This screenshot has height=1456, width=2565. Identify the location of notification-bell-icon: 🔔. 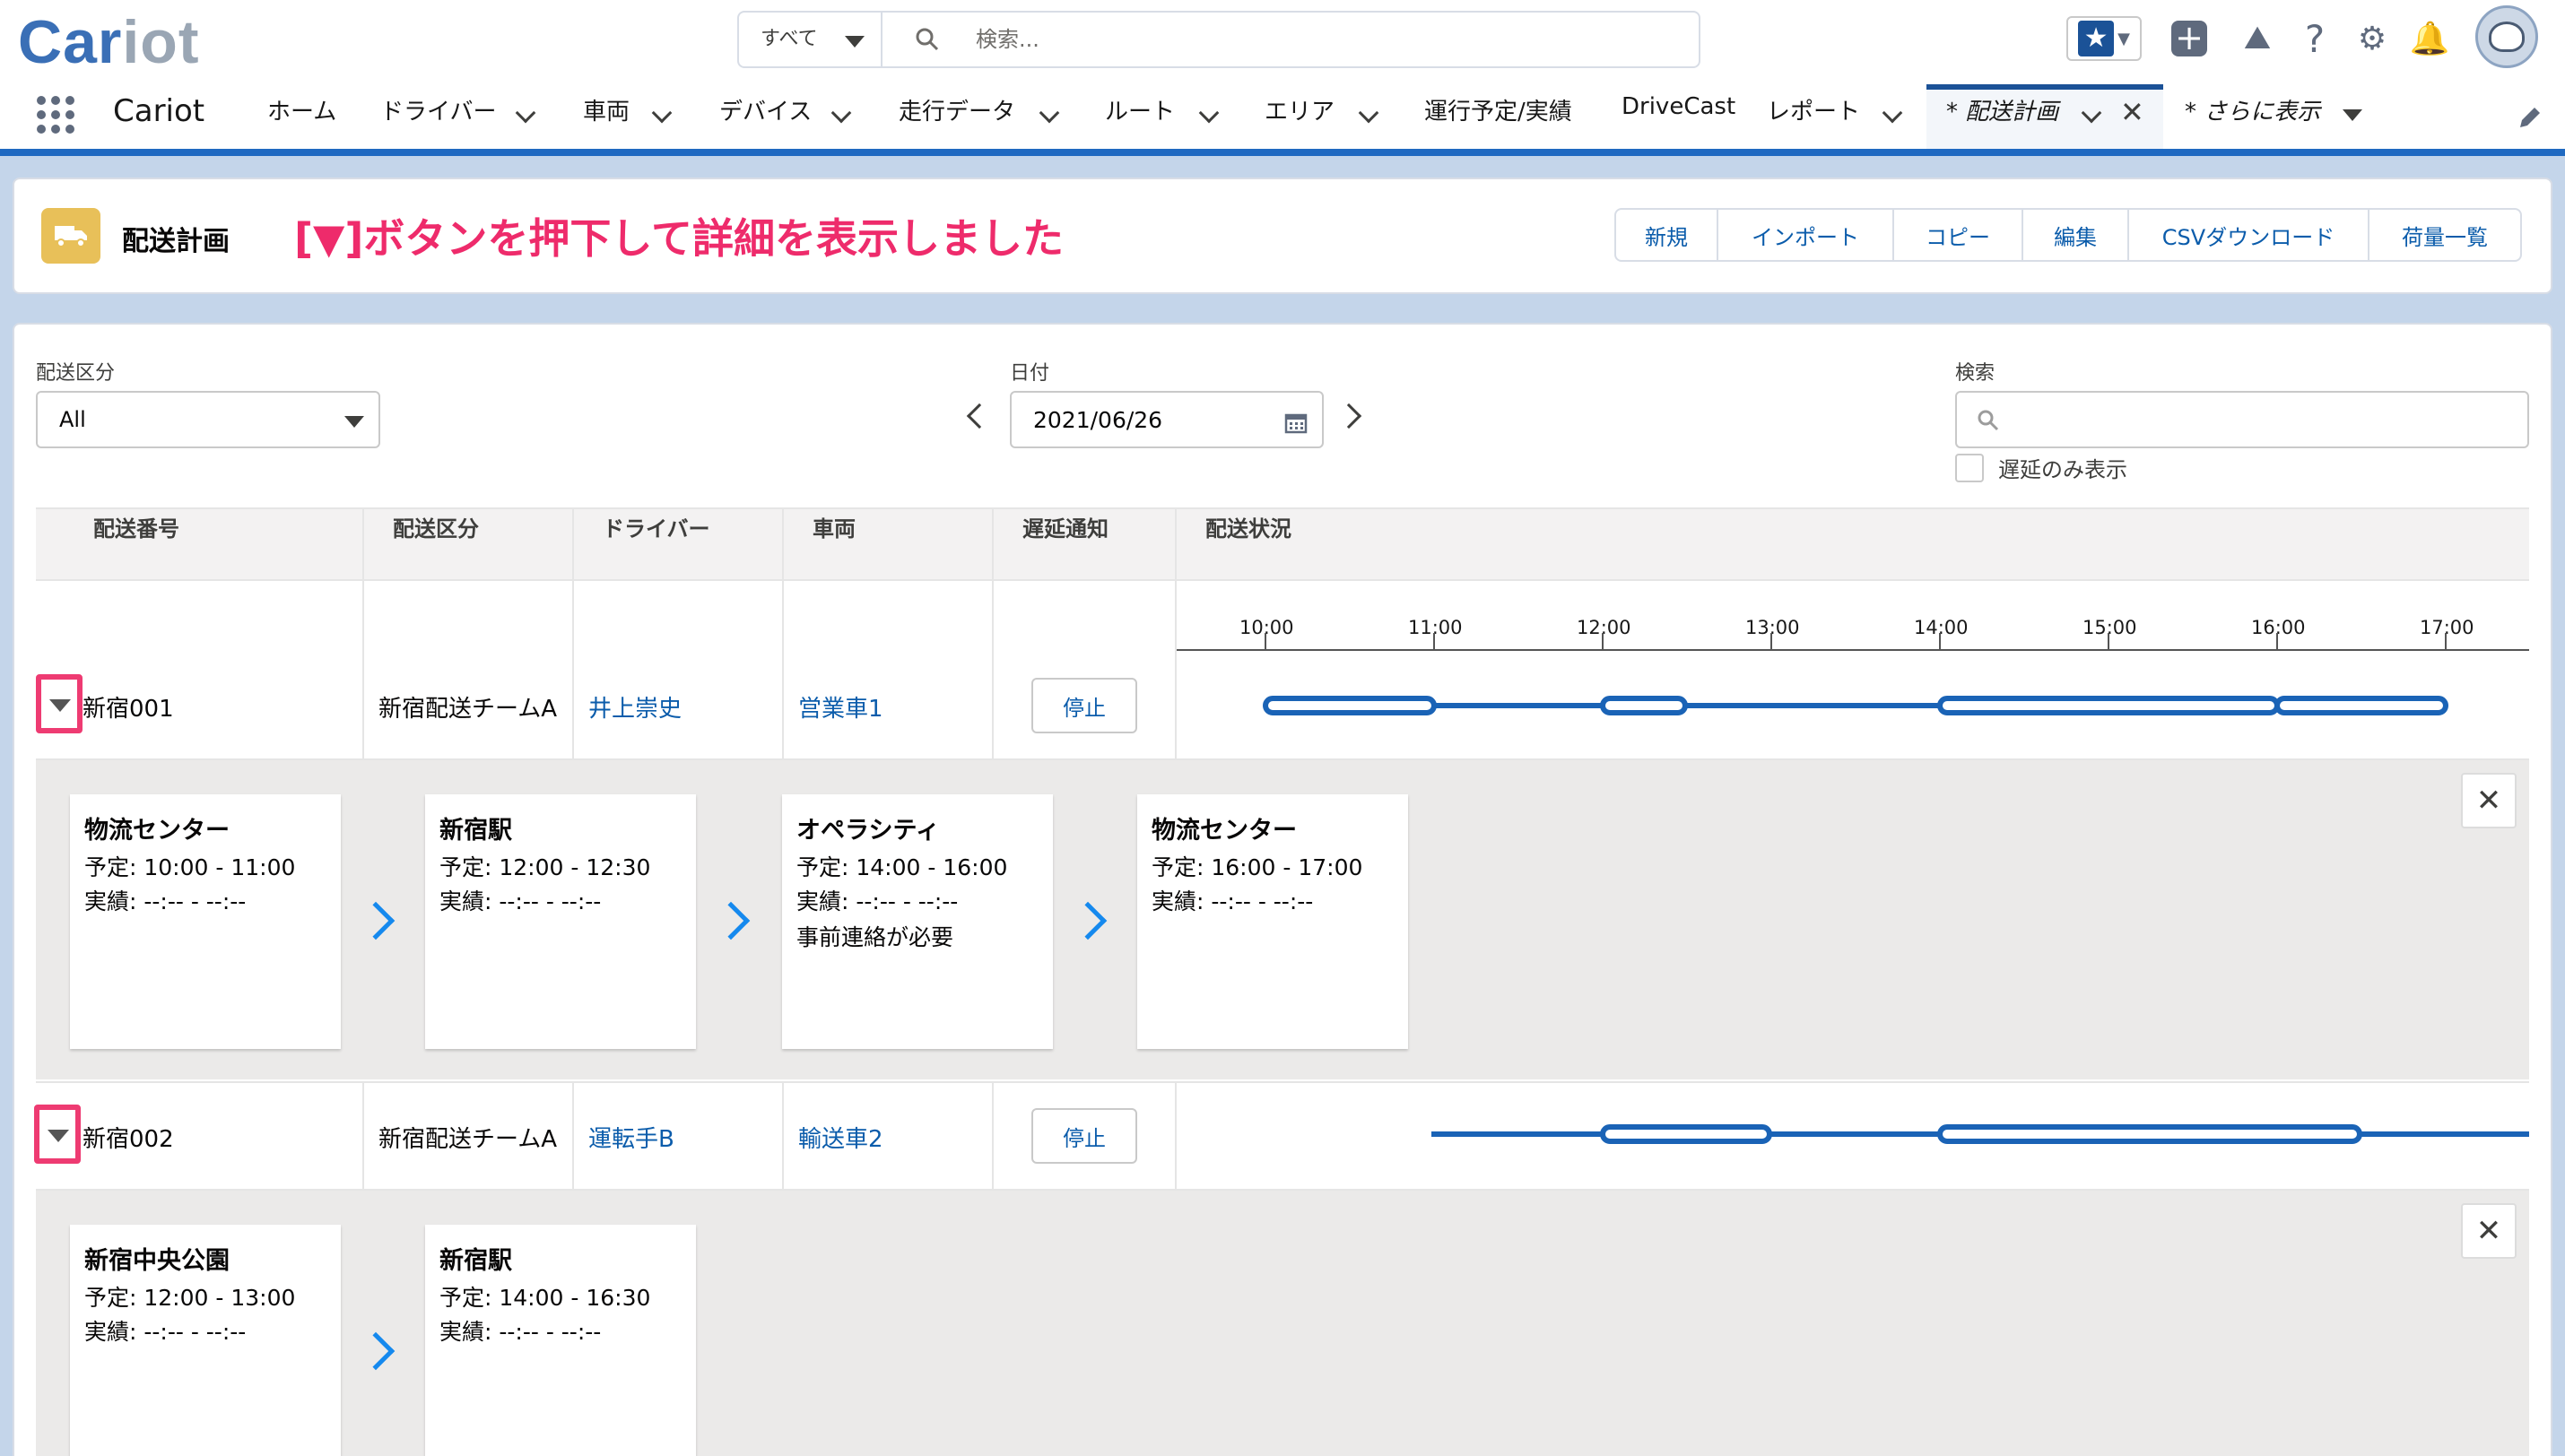
(2429, 38).